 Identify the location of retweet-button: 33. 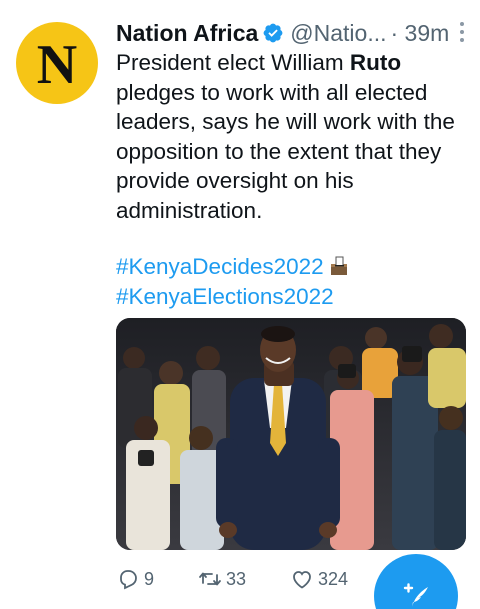
(244, 579).